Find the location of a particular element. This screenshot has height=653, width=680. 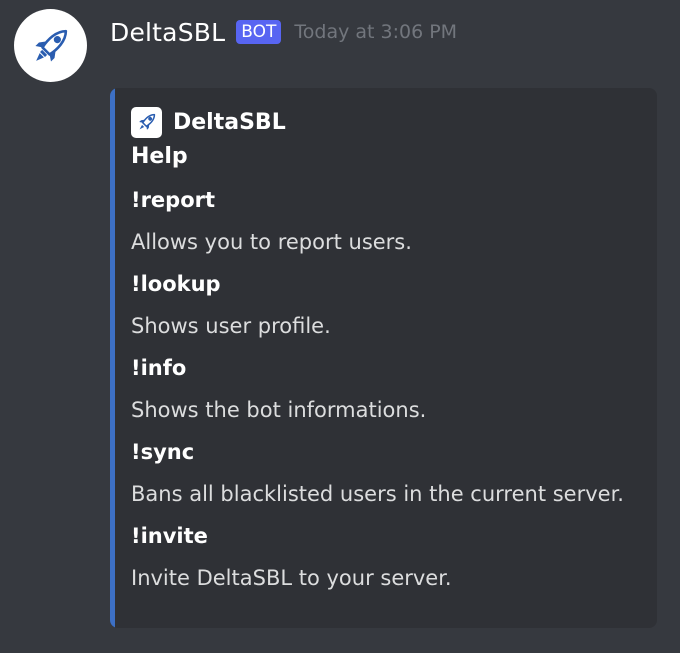

field-name: !invite is located at coordinates (169, 536).